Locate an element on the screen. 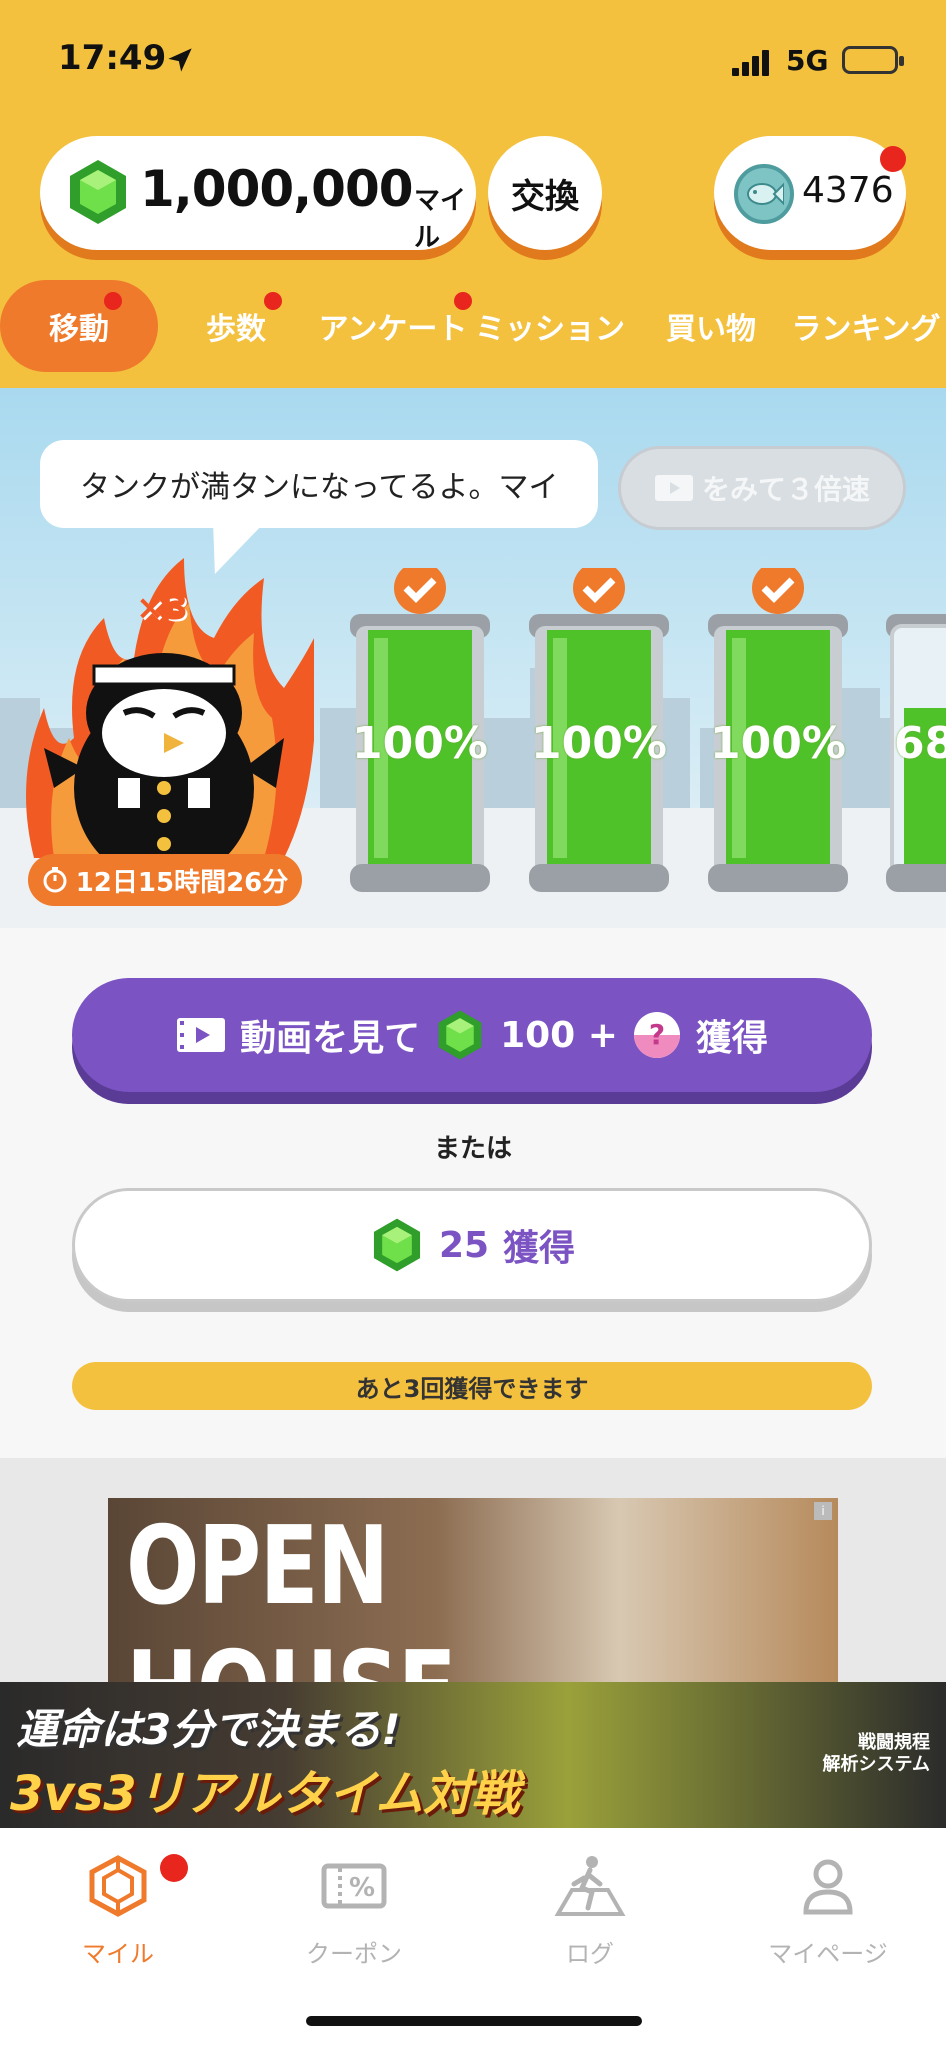  nav-badge is located at coordinates (174, 1868).